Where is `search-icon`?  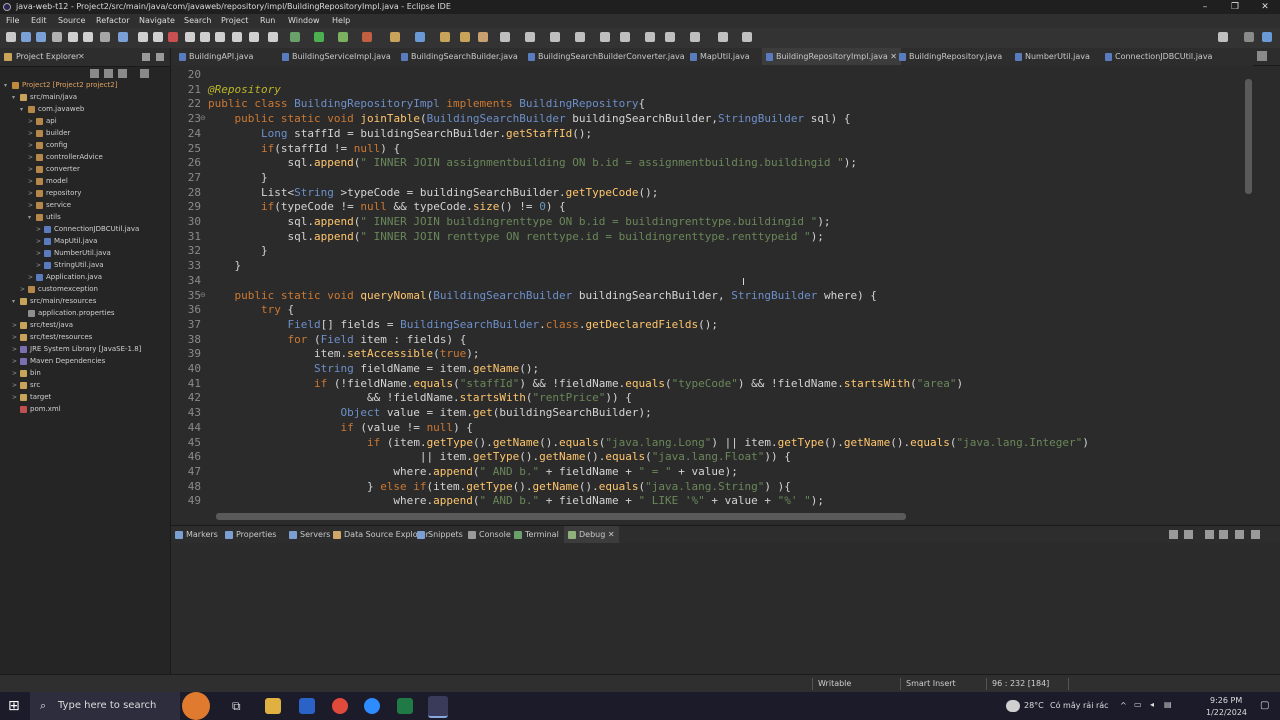
search-icon is located at coordinates (483, 37).